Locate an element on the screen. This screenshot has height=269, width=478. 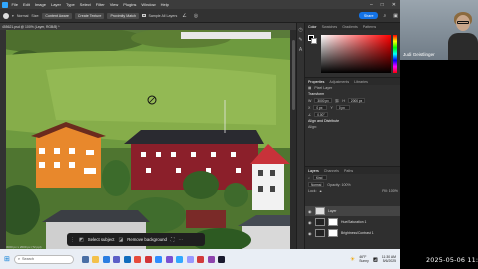
menu-edit: Edit is located at coordinates (26, 4).